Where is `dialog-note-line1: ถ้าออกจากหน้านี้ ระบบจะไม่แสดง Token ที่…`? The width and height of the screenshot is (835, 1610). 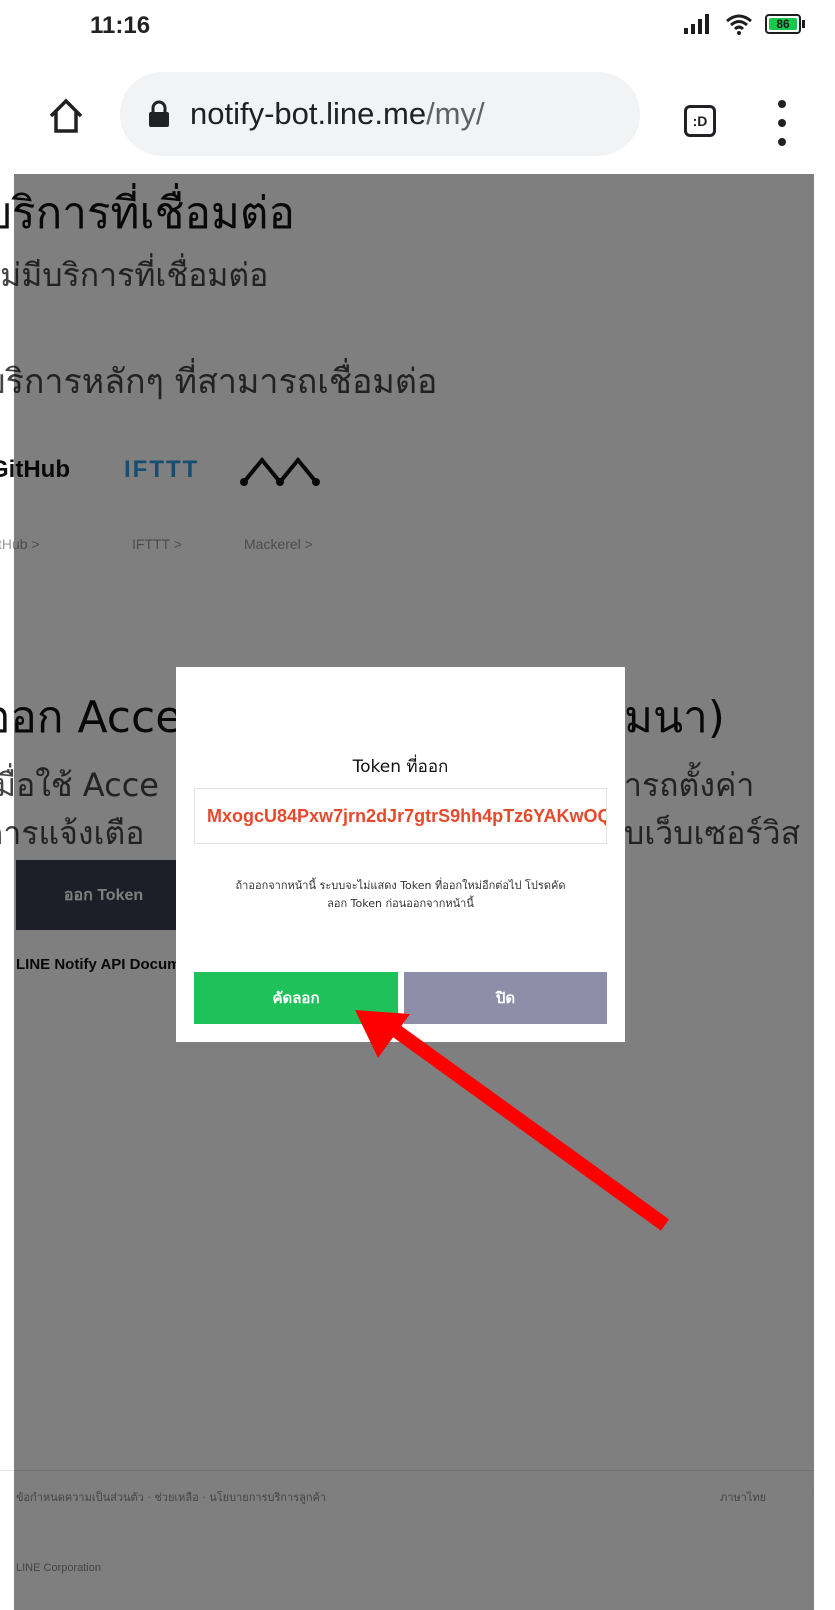
dialog-note-line1: ถ้าออกจากหน้านี้ ระบบจะไม่แสดง Token ที่… is located at coordinates (400, 885).